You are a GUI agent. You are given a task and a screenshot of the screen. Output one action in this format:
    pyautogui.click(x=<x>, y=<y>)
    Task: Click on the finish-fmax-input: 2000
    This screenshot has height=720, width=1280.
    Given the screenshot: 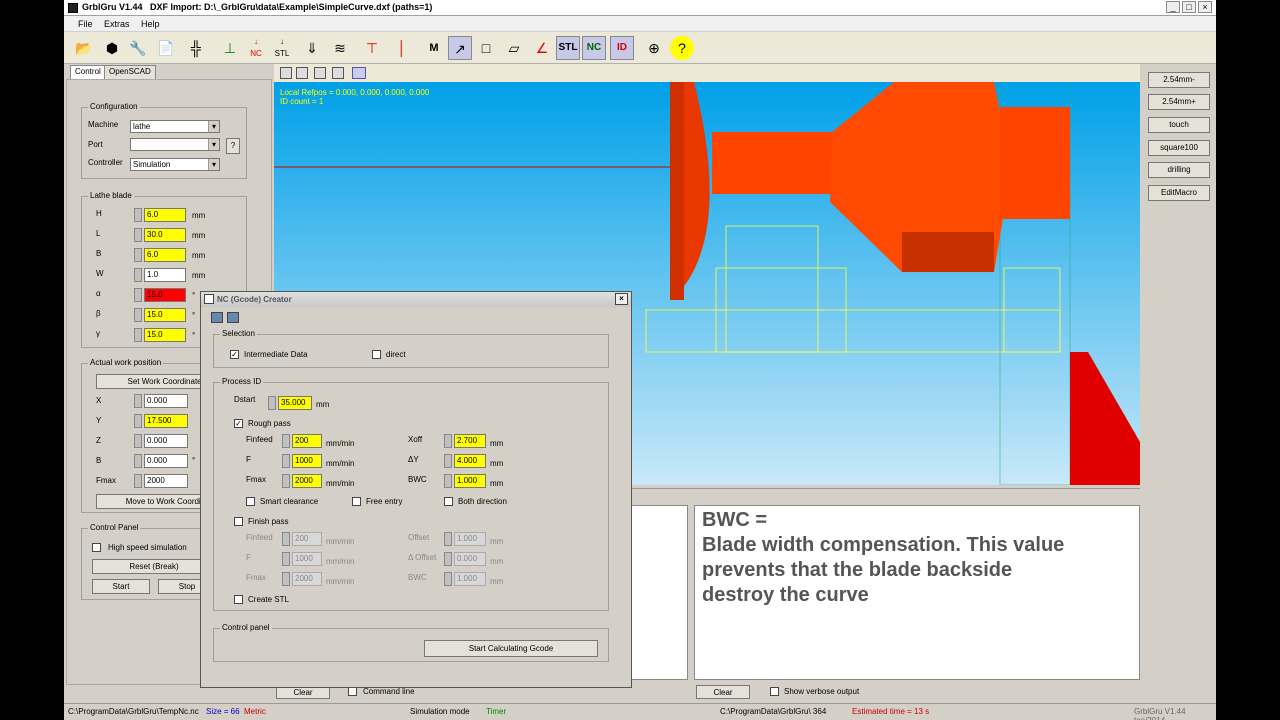 What is the action you would take?
    pyautogui.click(x=307, y=579)
    